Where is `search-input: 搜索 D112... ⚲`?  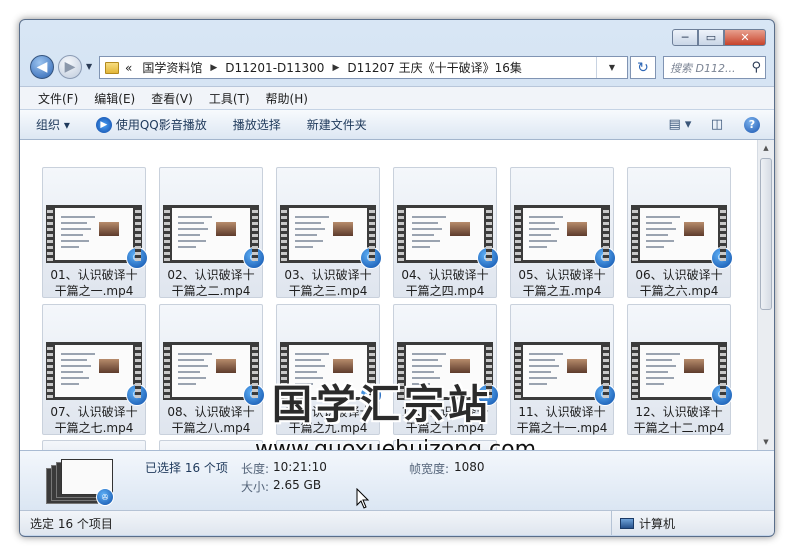 search-input: 搜索 D112... ⚲ is located at coordinates (714, 67).